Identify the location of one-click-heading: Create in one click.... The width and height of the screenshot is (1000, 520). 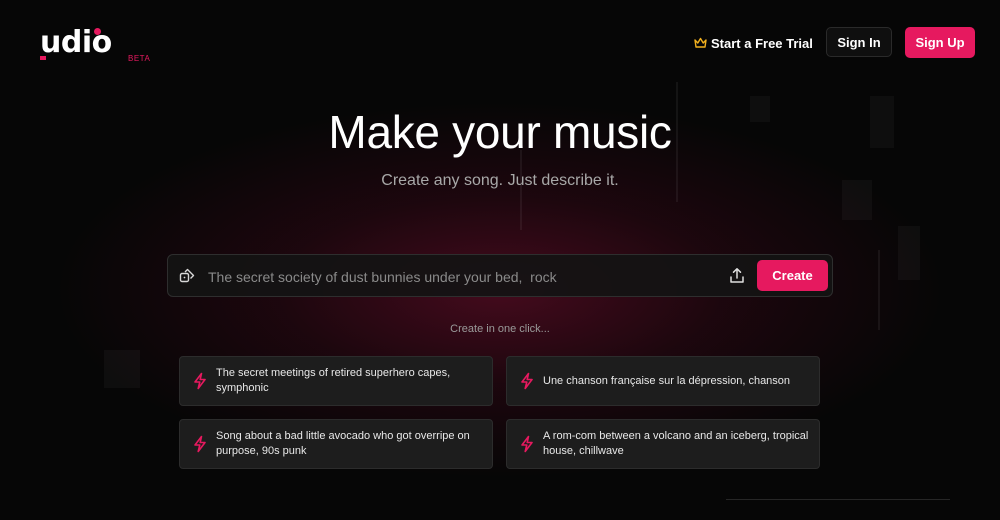
(500, 329).